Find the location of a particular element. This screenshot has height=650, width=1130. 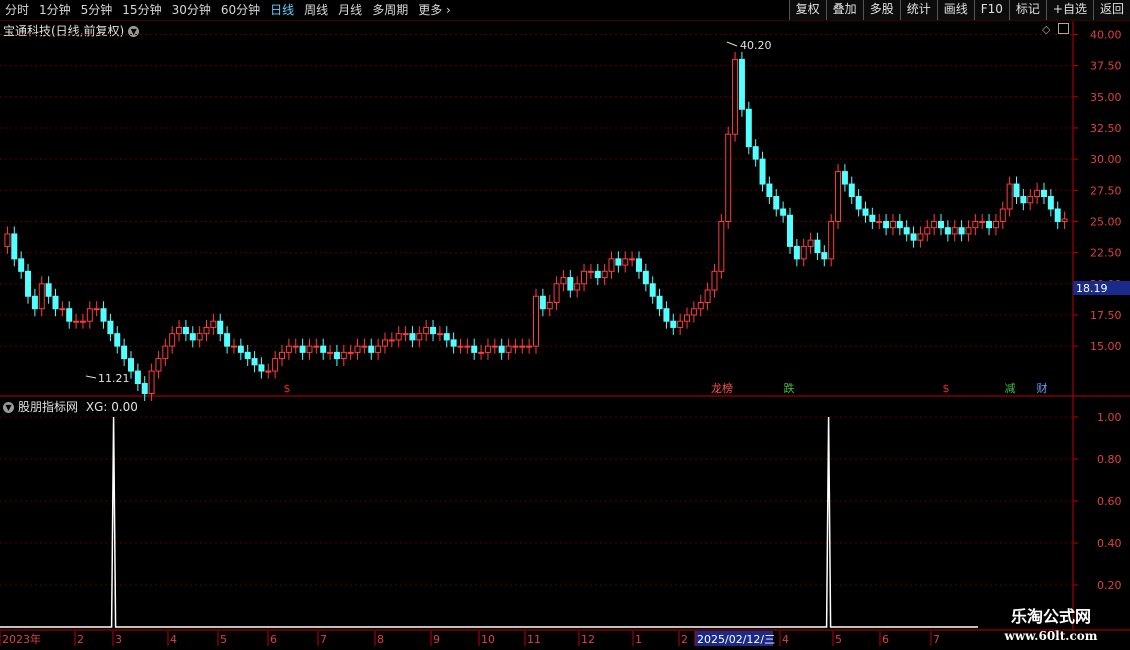

event-marker: 减 is located at coordinates (1010, 388).